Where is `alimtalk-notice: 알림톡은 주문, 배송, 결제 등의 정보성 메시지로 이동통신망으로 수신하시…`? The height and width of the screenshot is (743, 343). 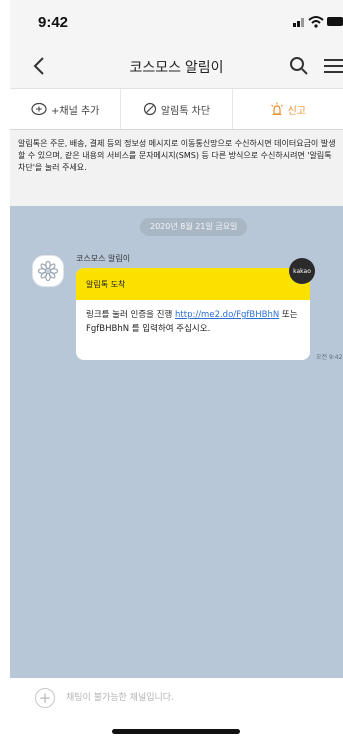
alimtalk-notice: 알림톡은 주문, 배송, 결제 등의 정보성 메시지로 이동통신망으로 수신하시… is located at coordinates (176, 168).